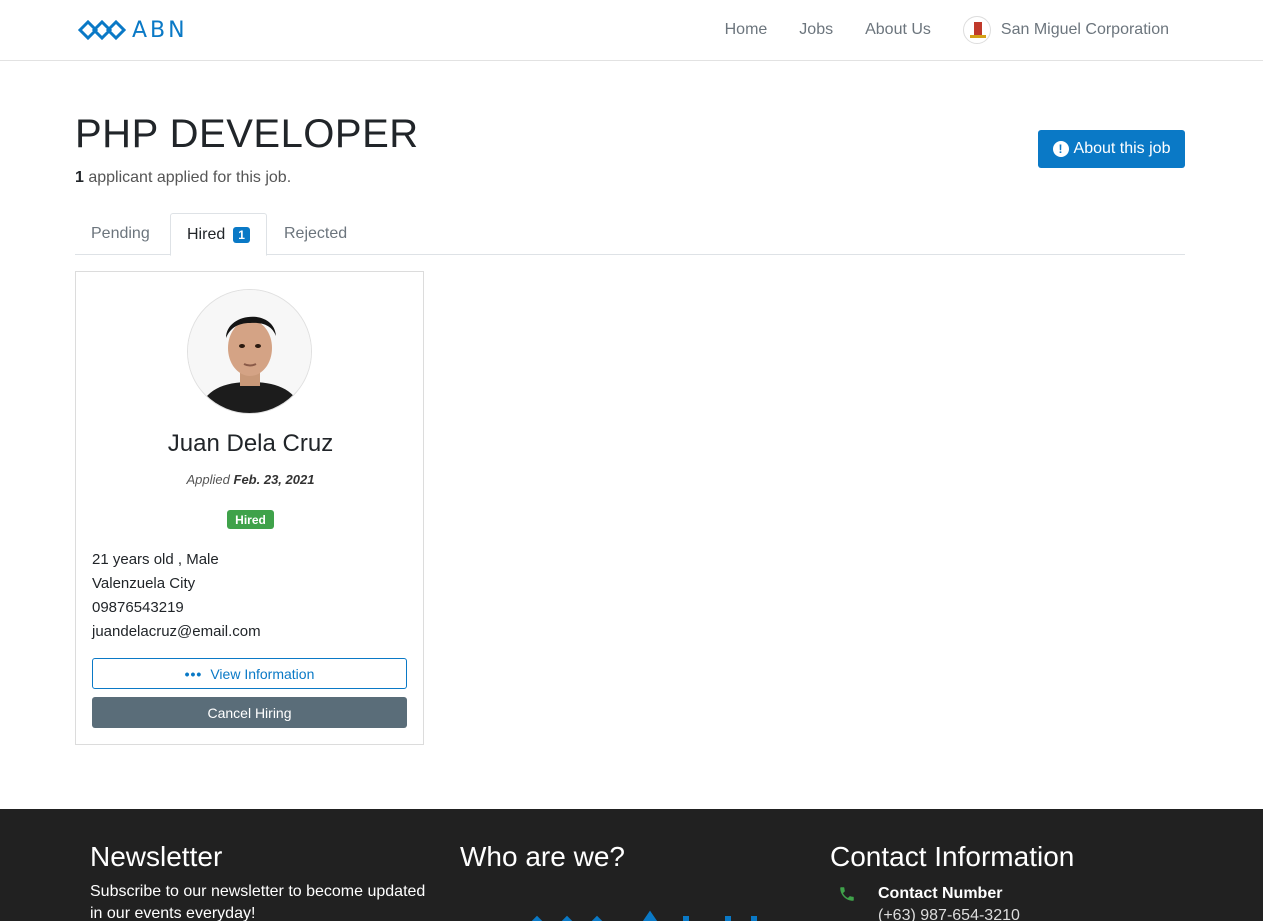 Image resolution: width=1263 pixels, height=921 pixels. I want to click on brand-logo: ABN, so click(133, 30).